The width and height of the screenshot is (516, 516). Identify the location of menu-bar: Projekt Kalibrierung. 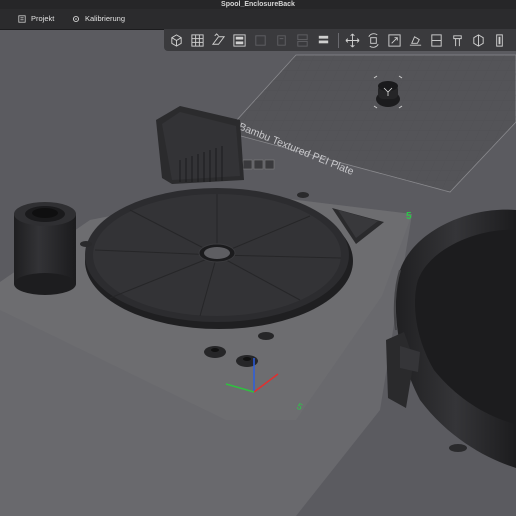
(258, 19).